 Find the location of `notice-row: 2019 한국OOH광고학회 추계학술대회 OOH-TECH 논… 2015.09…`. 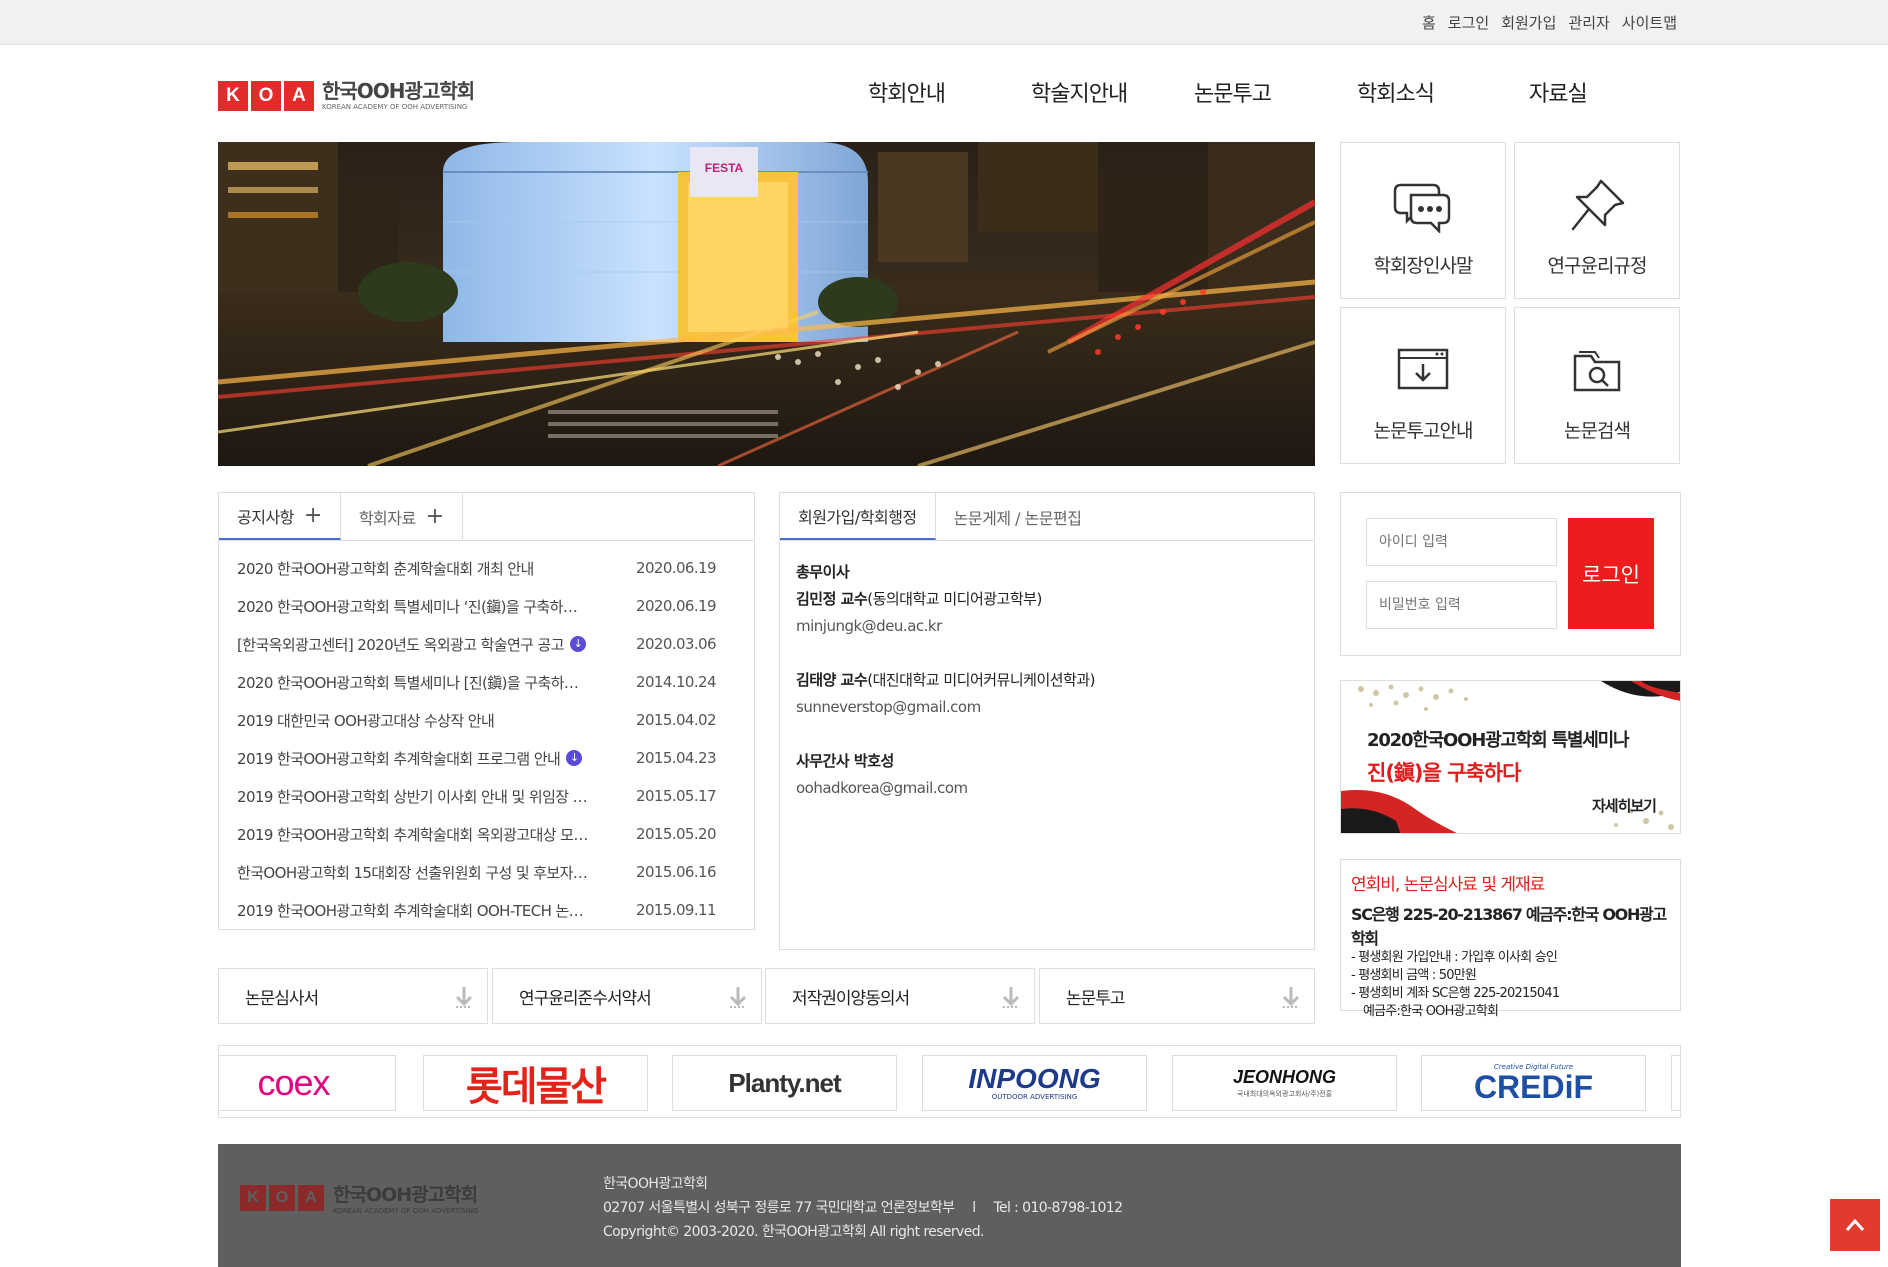

notice-row: 2019 한국OOH광고학회 추계학술대회 OOH-TECH 논… 2015.09… is located at coordinates (486, 910).